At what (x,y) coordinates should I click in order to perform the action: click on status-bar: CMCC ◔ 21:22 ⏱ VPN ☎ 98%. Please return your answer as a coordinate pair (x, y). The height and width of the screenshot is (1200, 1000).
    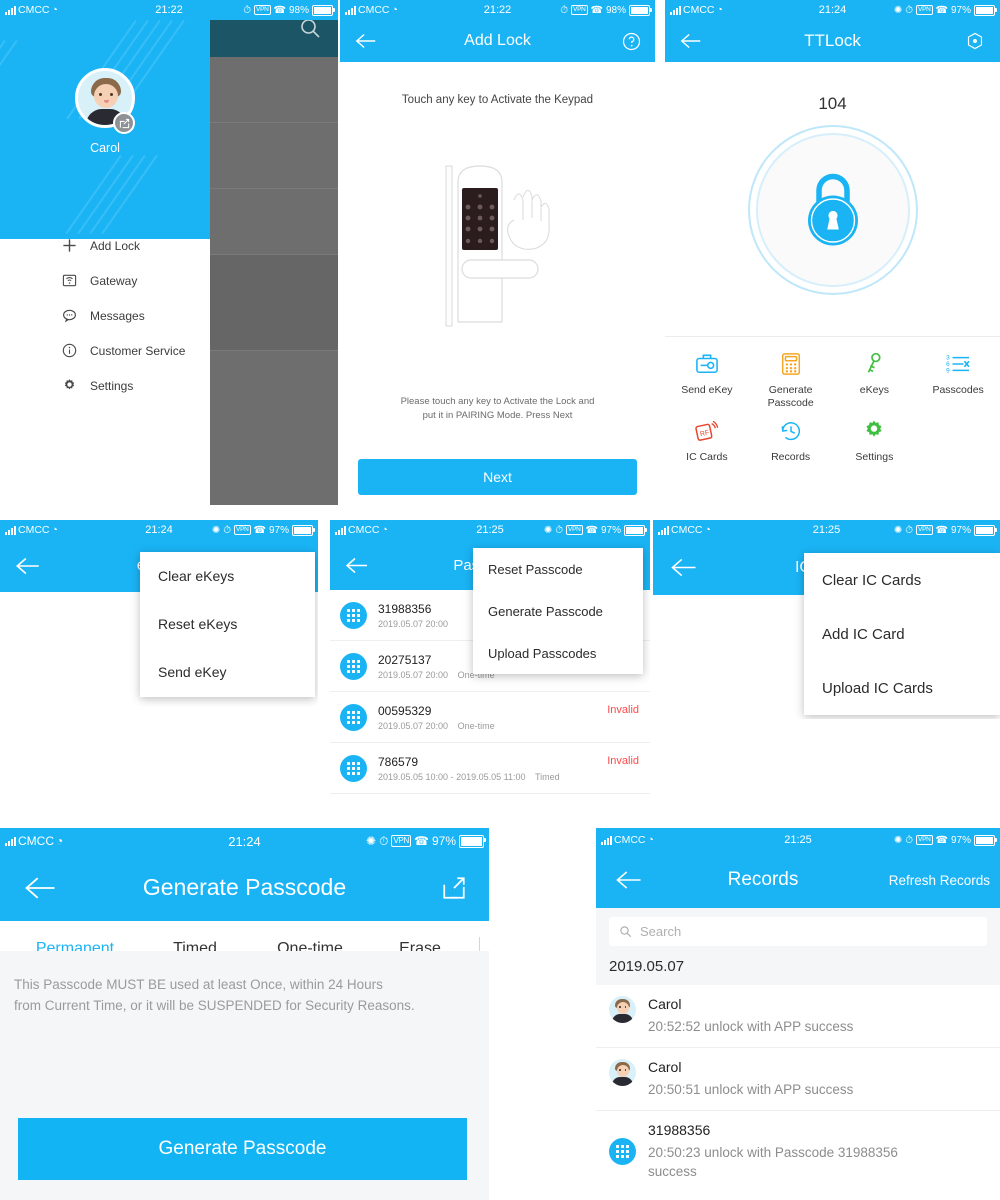
    Looking at the image, I should click on (169, 10).